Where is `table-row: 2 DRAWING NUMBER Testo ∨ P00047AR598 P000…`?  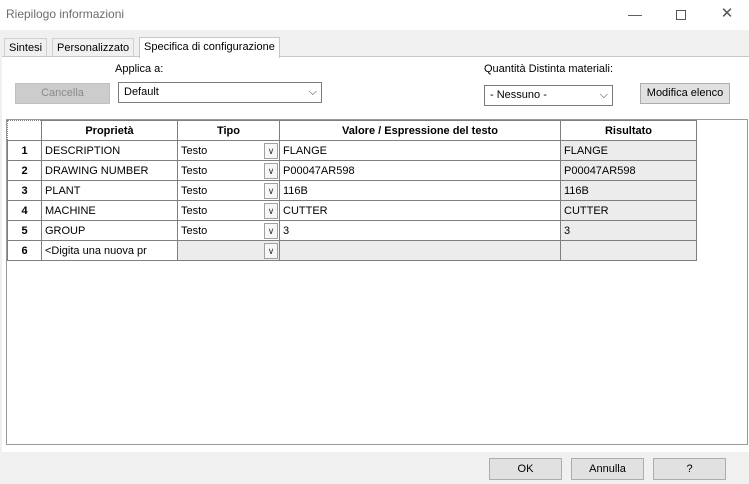
table-row: 2 DRAWING NUMBER Testo ∨ P00047AR598 P000… is located at coordinates (352, 170).